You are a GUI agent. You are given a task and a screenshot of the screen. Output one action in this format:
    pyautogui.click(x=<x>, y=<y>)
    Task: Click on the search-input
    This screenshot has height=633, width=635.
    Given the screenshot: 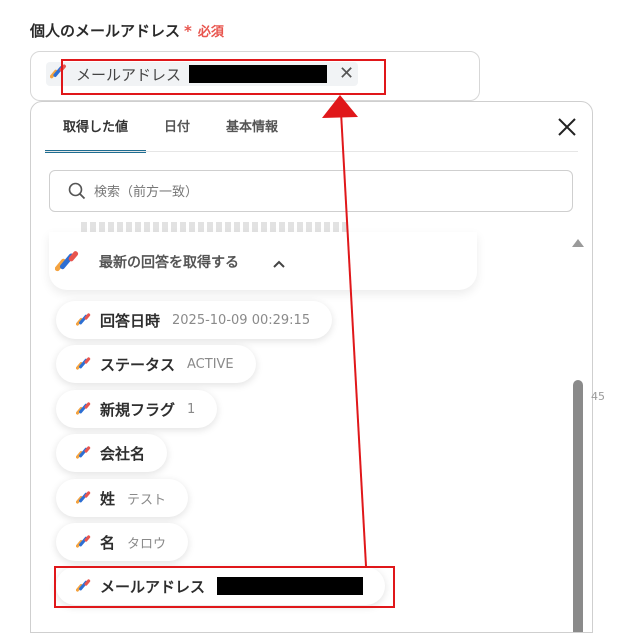 What is the action you would take?
    pyautogui.click(x=324, y=192)
    